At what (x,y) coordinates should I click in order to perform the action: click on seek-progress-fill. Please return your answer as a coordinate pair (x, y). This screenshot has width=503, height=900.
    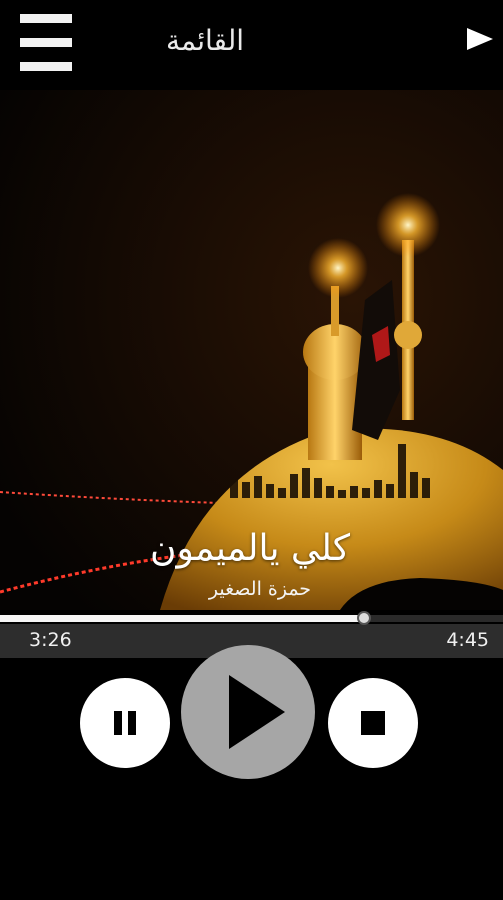
    Looking at the image, I should click on (182, 618).